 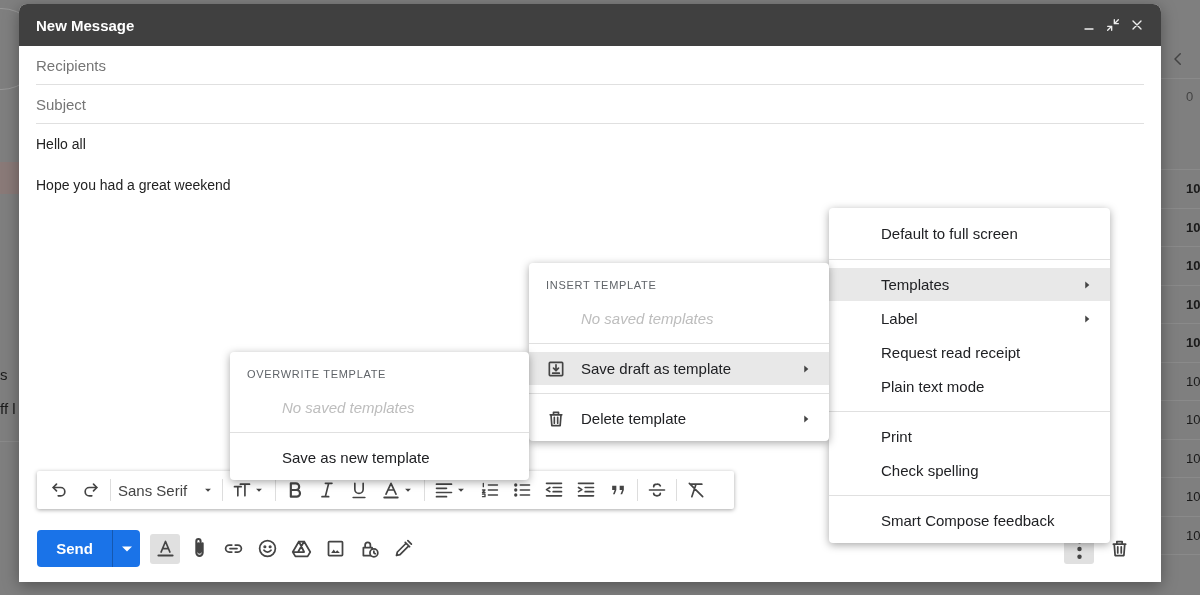 I want to click on align-icon, so click(x=444, y=490).